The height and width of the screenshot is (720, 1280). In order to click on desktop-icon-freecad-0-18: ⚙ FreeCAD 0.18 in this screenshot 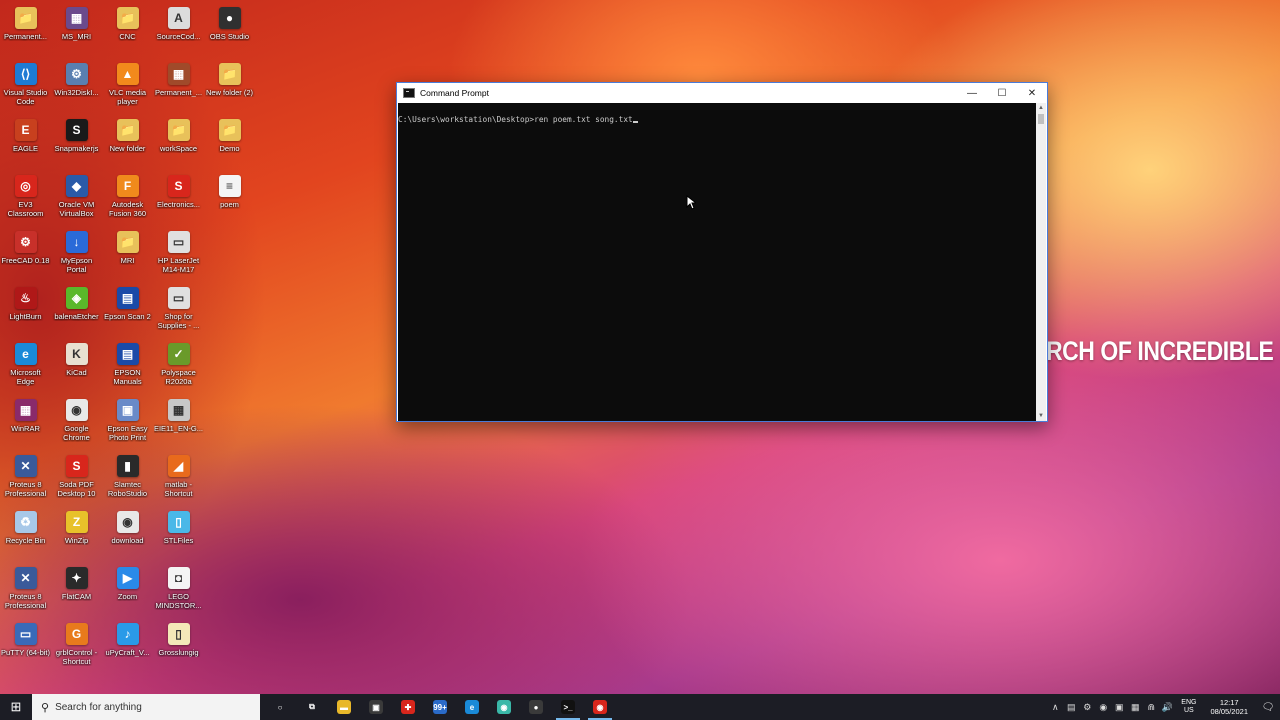, I will do `click(25, 254)`.